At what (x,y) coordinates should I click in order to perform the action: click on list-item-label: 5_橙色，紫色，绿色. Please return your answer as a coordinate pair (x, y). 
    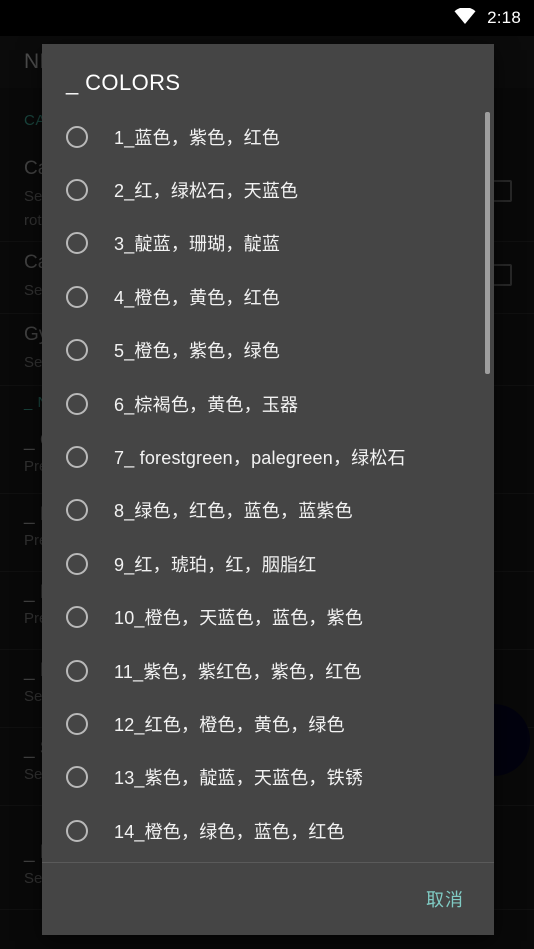
    Looking at the image, I should click on (197, 351).